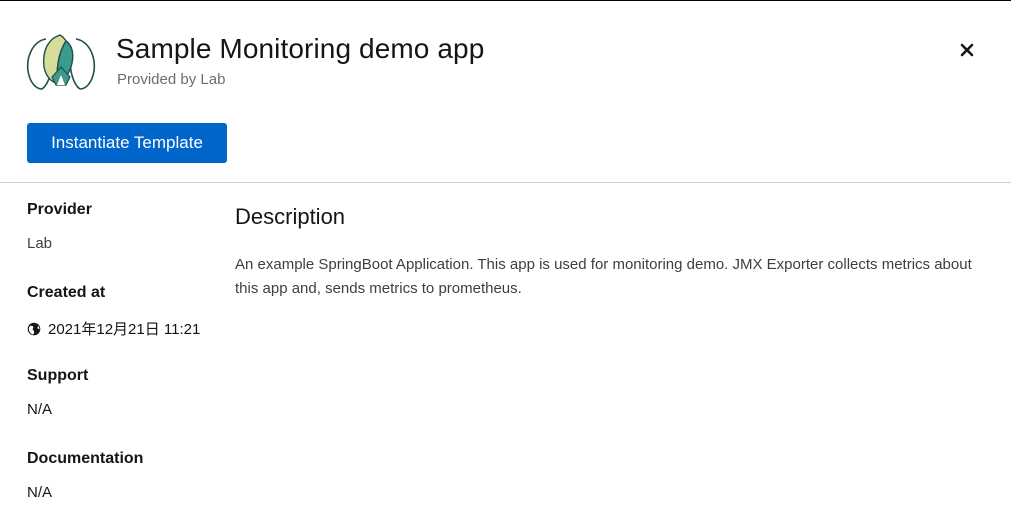  I want to click on property-label: Documentation, so click(85, 458).